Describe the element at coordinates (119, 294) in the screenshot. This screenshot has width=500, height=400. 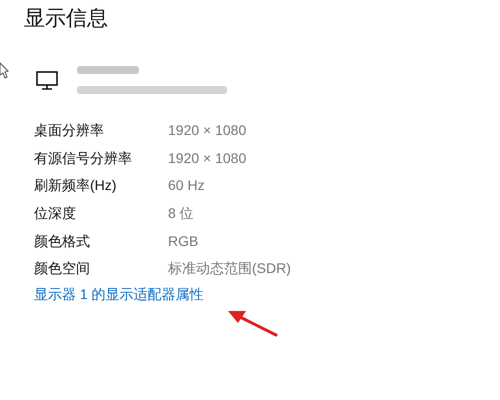
I see `adapter-properties-link: 显示器 1 的显示适配器属性` at that location.